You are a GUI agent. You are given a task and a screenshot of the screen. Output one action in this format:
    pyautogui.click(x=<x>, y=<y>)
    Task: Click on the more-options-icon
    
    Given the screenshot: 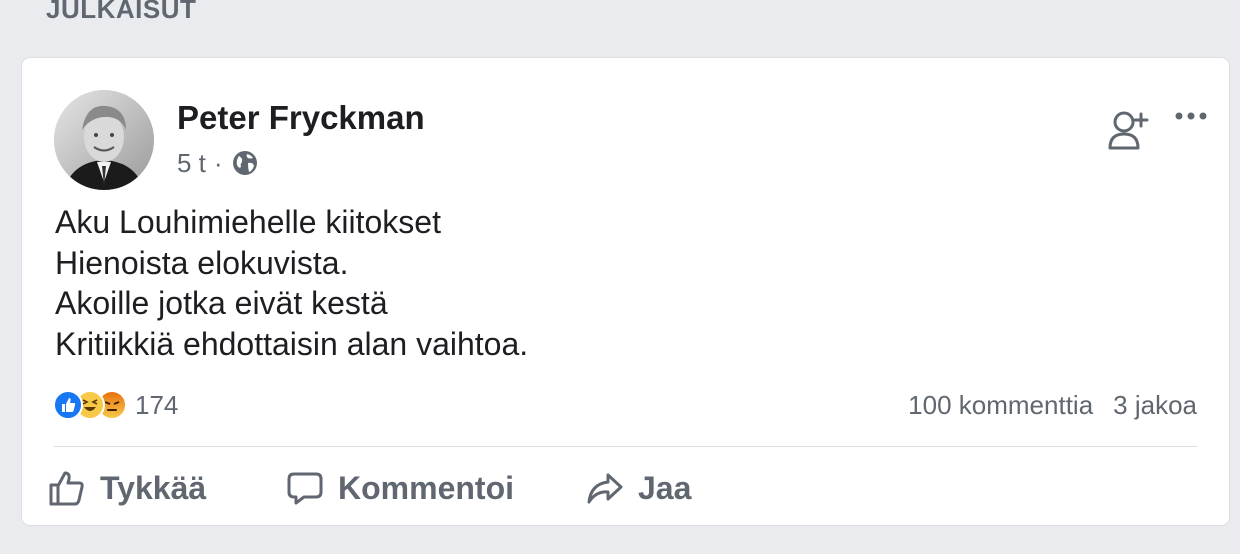 What is the action you would take?
    pyautogui.click(x=1191, y=116)
    